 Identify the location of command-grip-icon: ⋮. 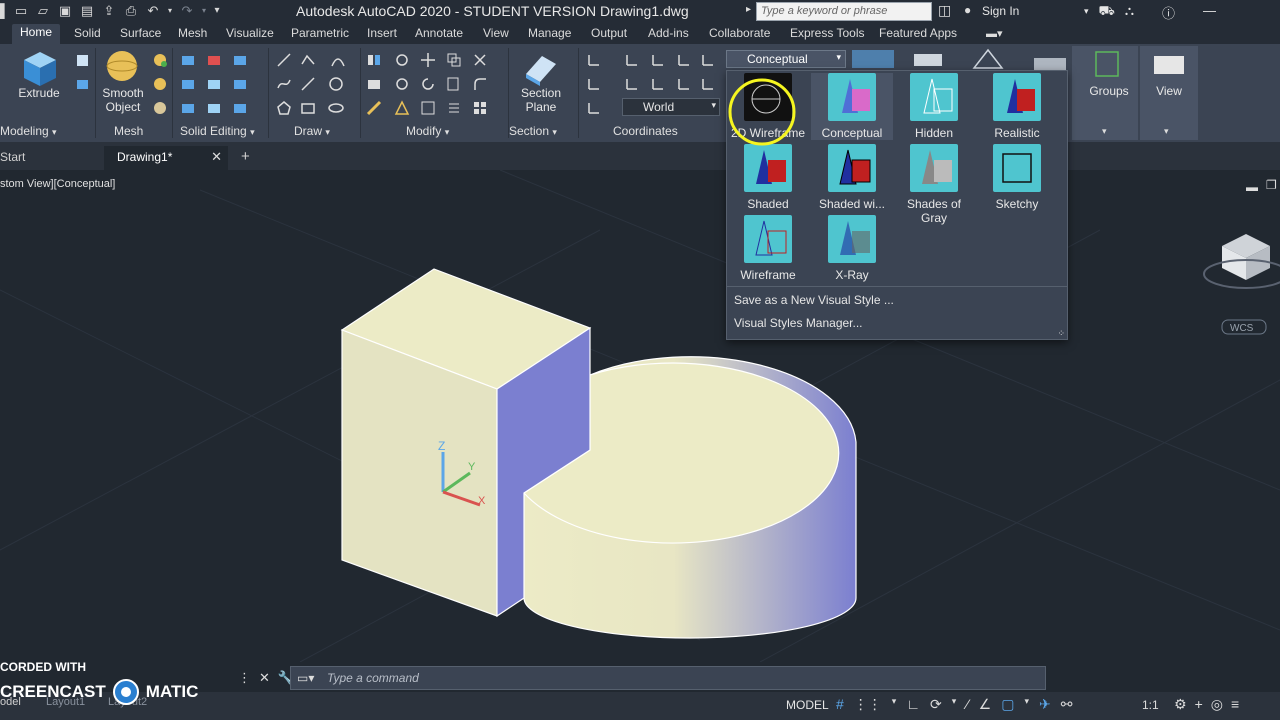
(244, 679).